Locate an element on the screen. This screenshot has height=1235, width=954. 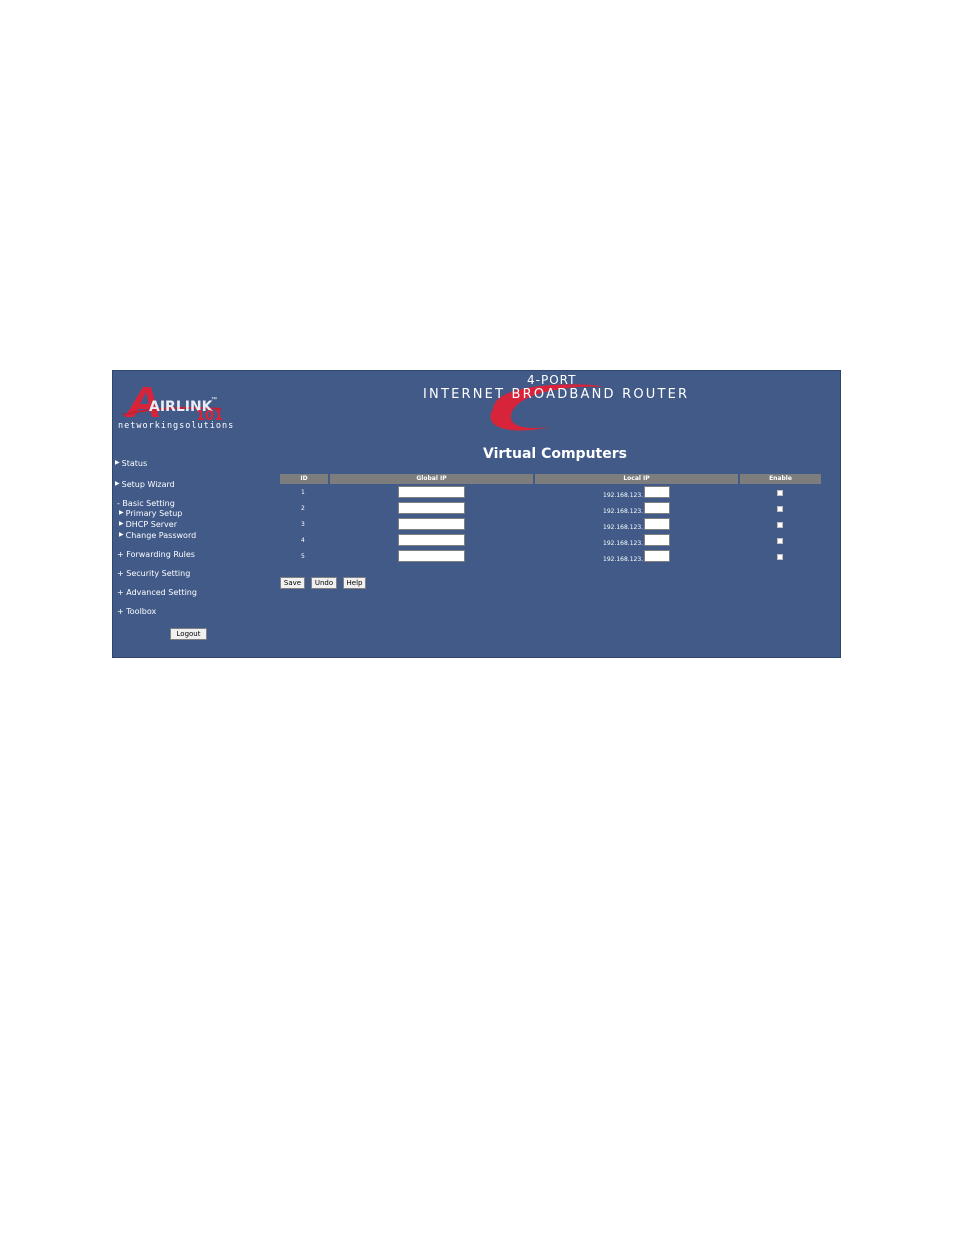
nav-security-setting-label: + Security Setting is located at coordinates (154, 573).